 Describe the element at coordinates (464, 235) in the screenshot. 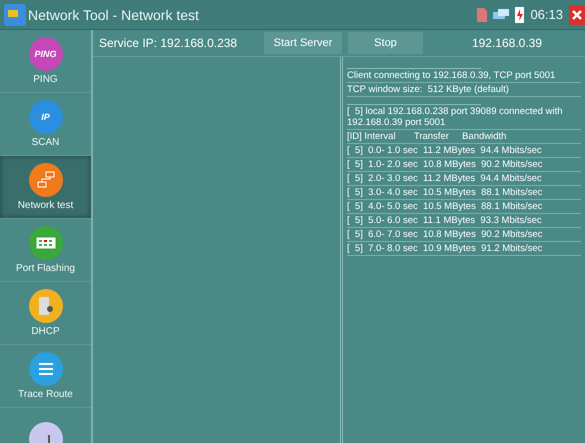

I see `log-line: [ 5] 6.0- 7.0 sec 10.8 MBytes 90.2 Mbits/sec` at that location.